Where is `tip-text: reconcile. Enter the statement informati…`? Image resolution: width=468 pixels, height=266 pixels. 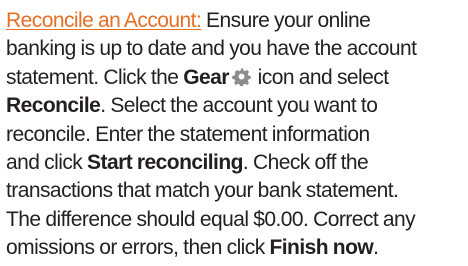 tip-text: reconcile. Enter the statement informati… is located at coordinates (188, 134).